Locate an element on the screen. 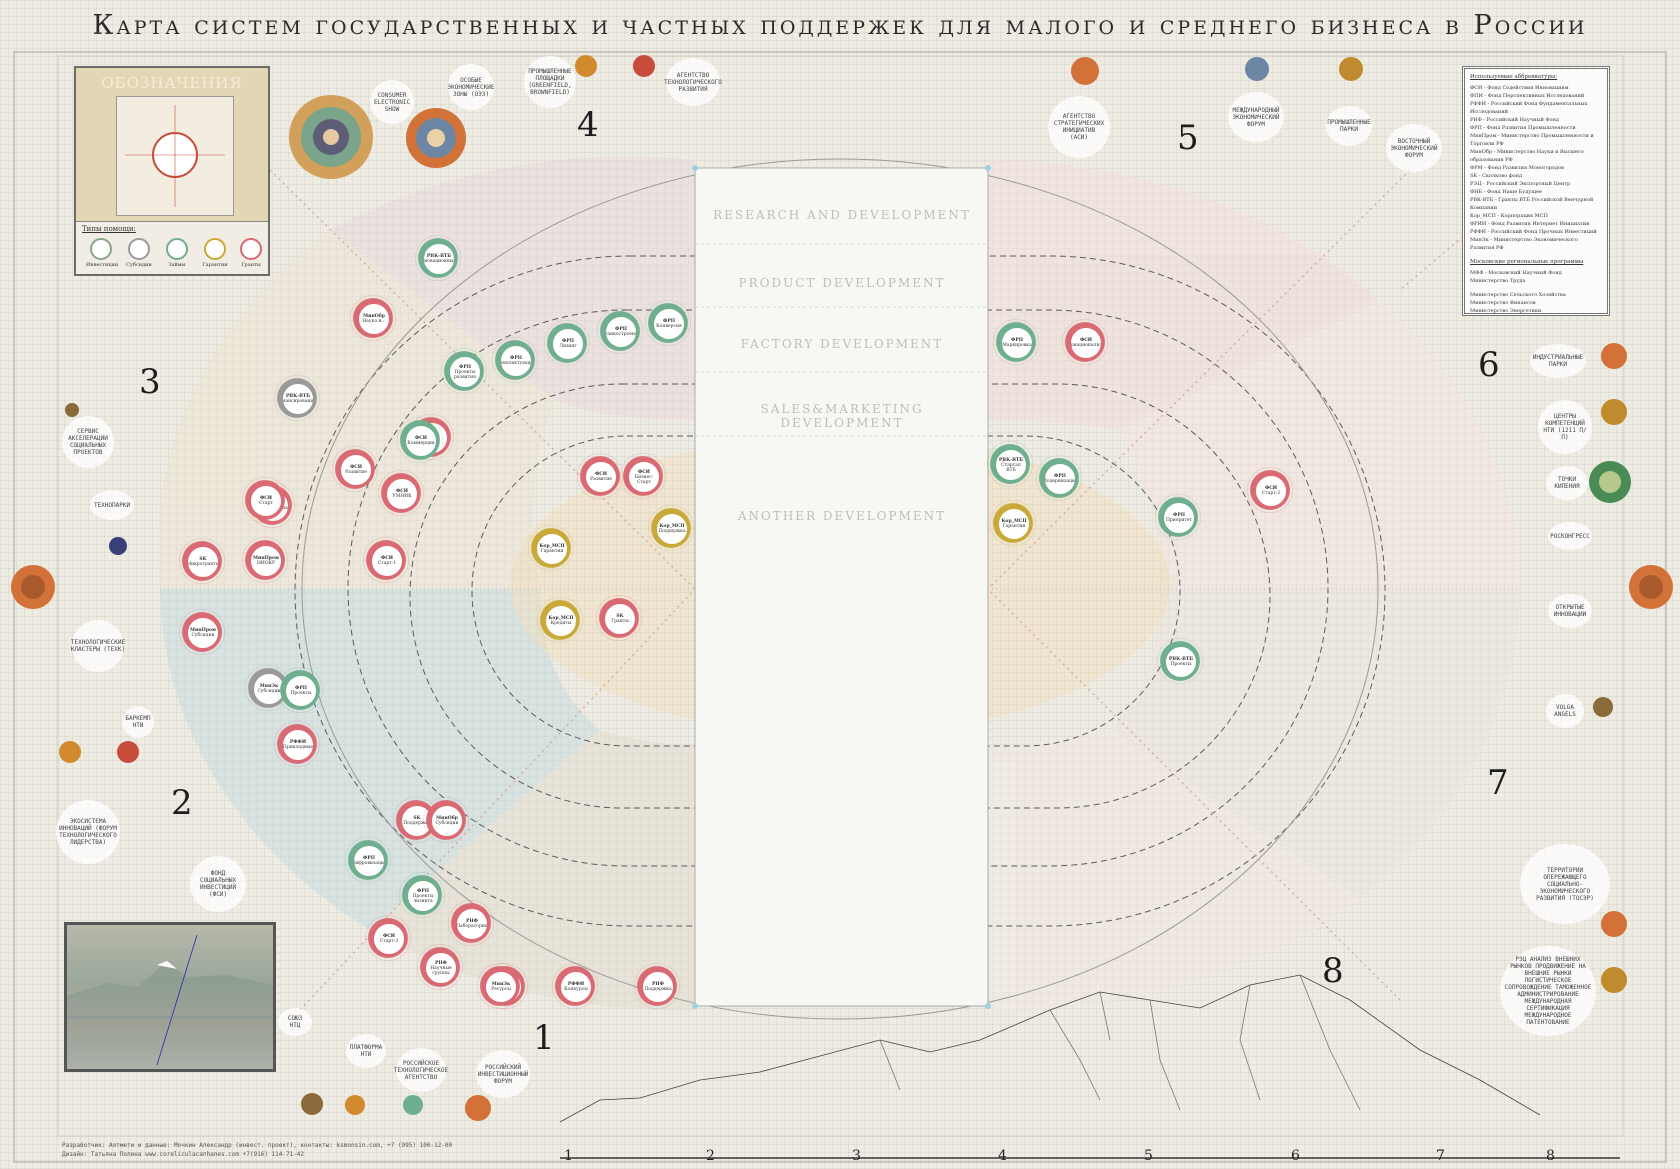  key-panel-diagram is located at coordinates (175, 156).